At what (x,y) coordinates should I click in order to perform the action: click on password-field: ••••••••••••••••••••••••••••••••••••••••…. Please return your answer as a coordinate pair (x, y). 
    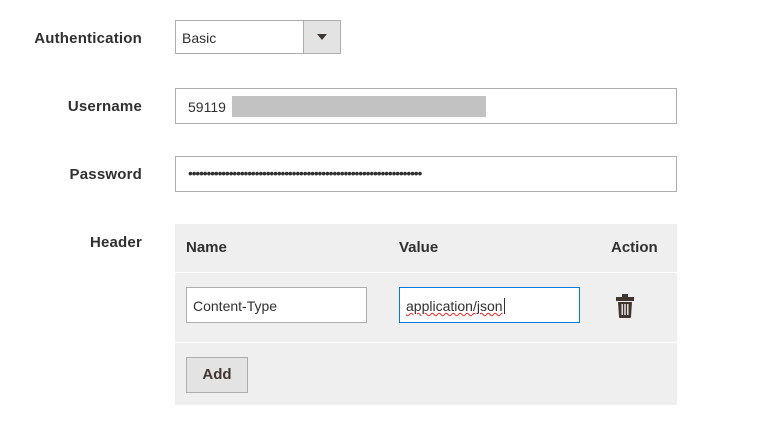
    Looking at the image, I should click on (426, 174).